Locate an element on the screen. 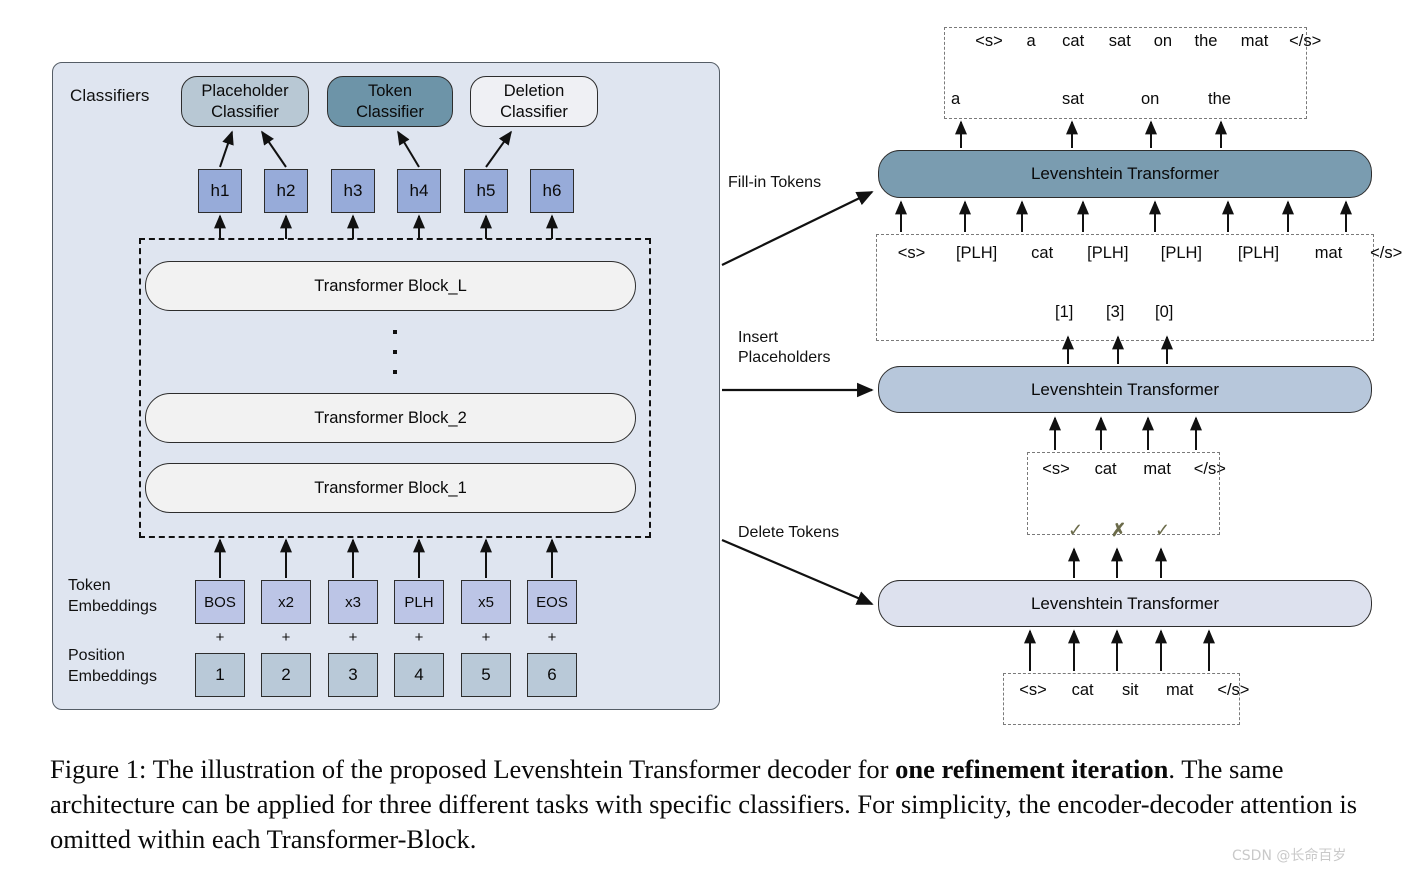 The height and width of the screenshot is (874, 1409). plus-sign-2: + is located at coordinates (353, 637).